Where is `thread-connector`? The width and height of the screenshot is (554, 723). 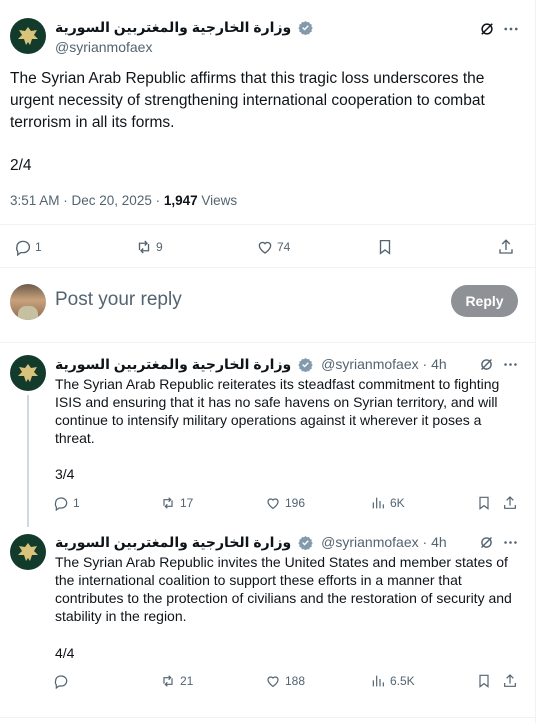 thread-connector is located at coordinates (28, 461).